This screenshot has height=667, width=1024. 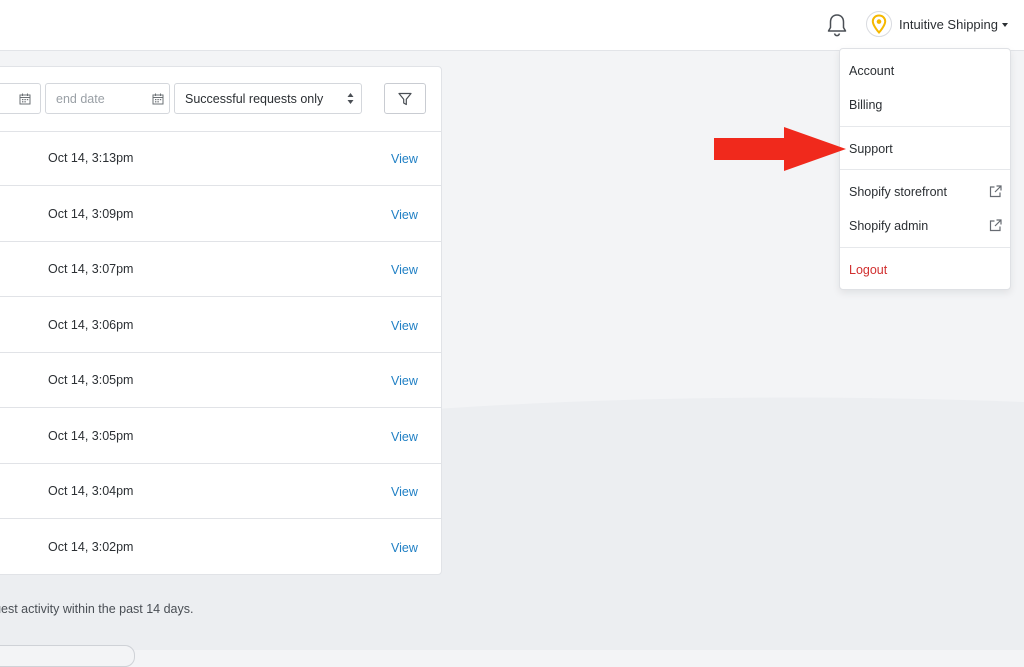 I want to click on request-time: Oct 14, 3:07pm, so click(x=91, y=269).